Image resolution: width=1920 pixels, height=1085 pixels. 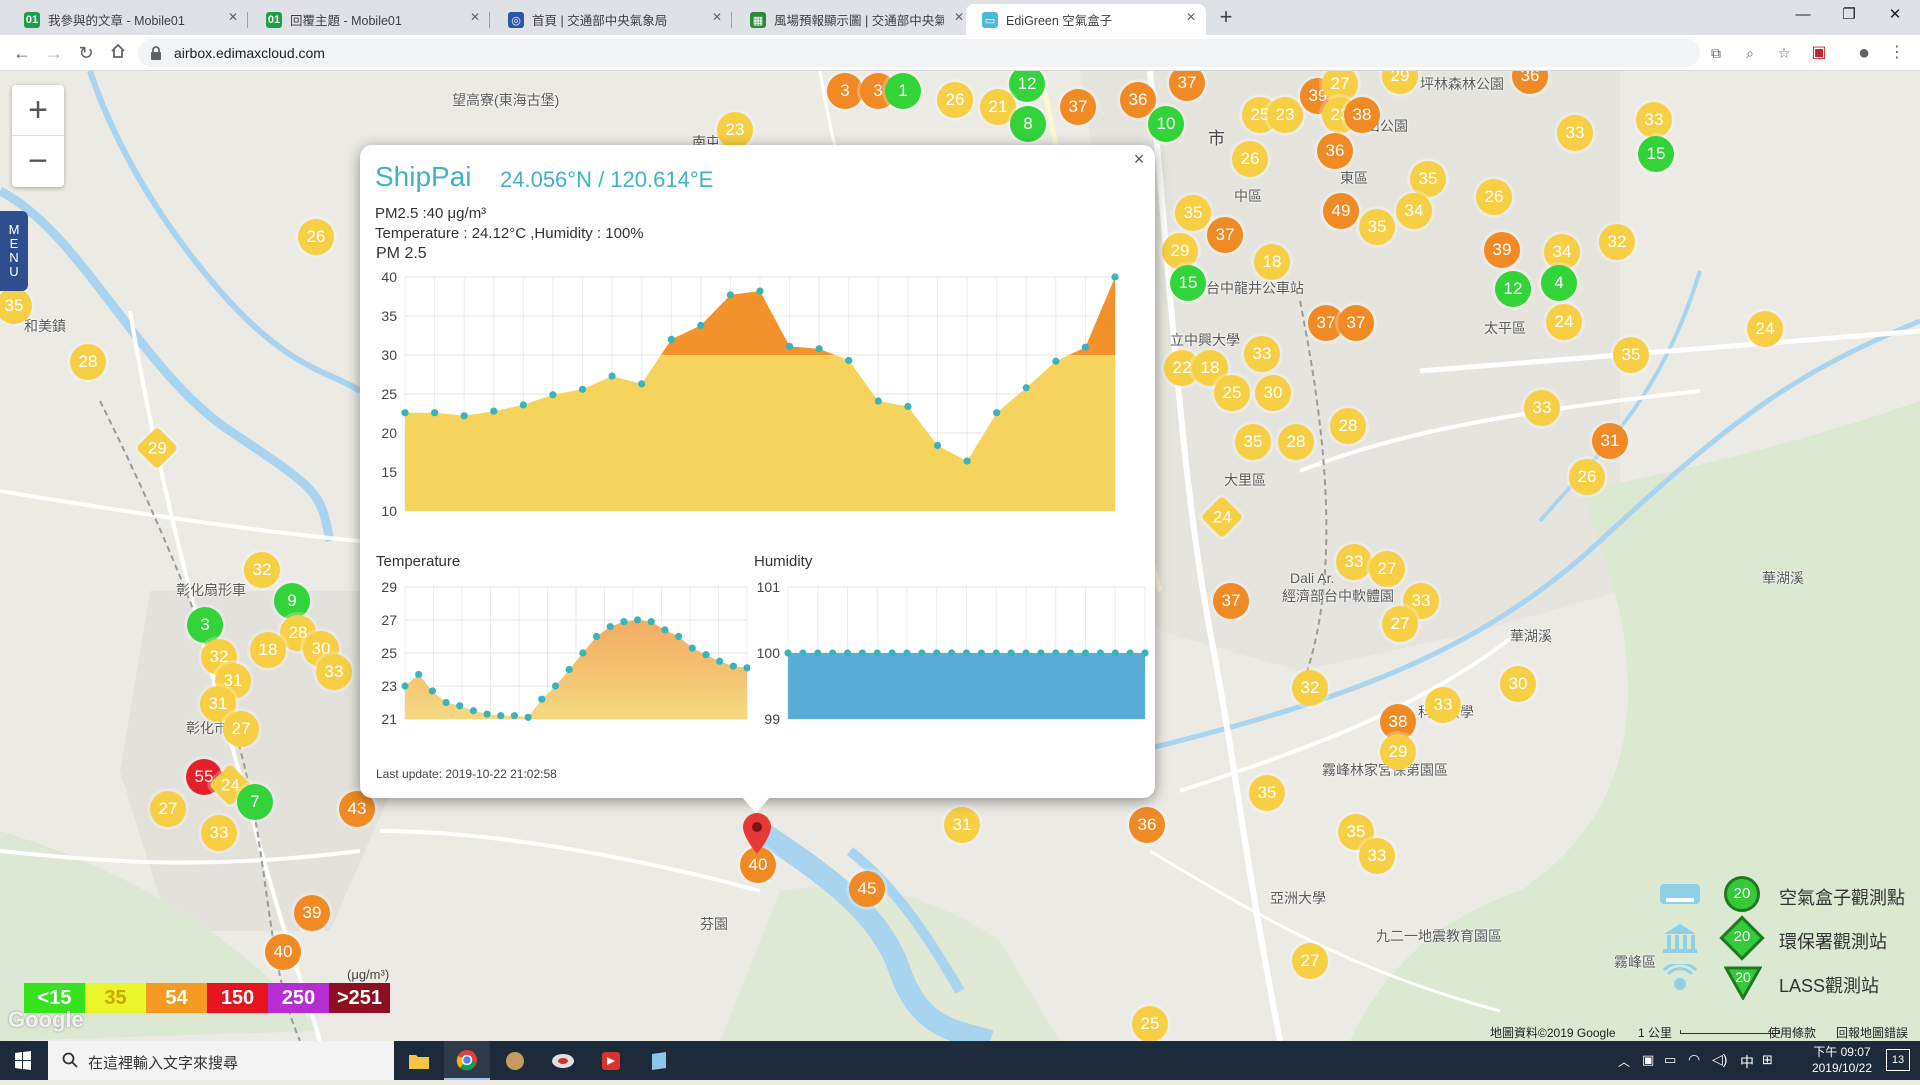 I want to click on translate-icon: ⧉, so click(x=1716, y=53).